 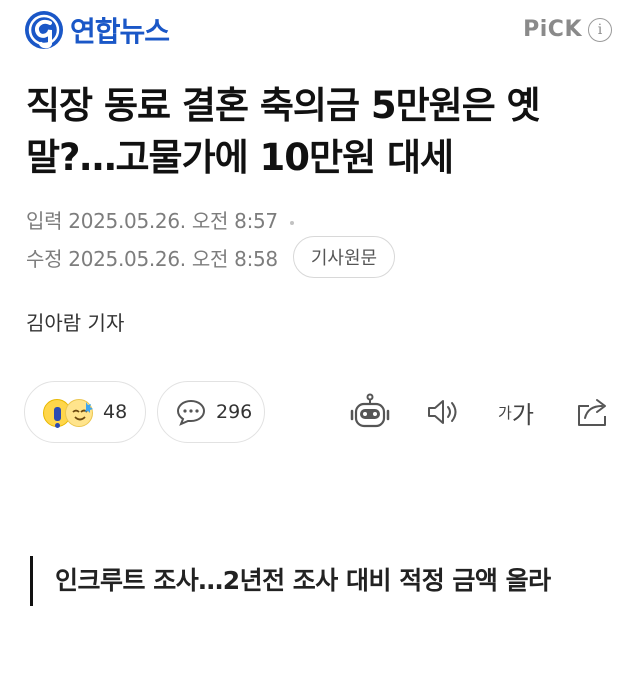 What do you see at coordinates (600, 29) in the screenshot?
I see `info-icon: i` at bounding box center [600, 29].